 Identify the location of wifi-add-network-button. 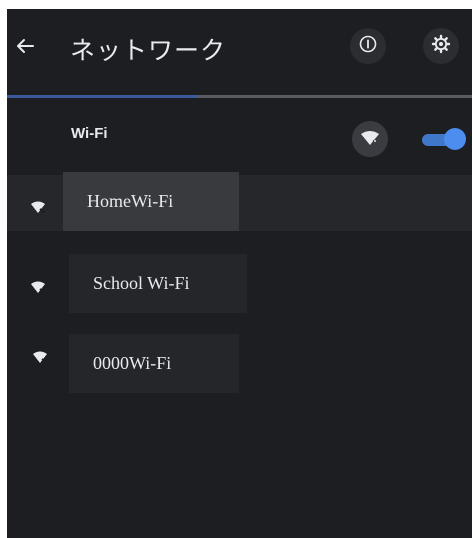
(370, 139).